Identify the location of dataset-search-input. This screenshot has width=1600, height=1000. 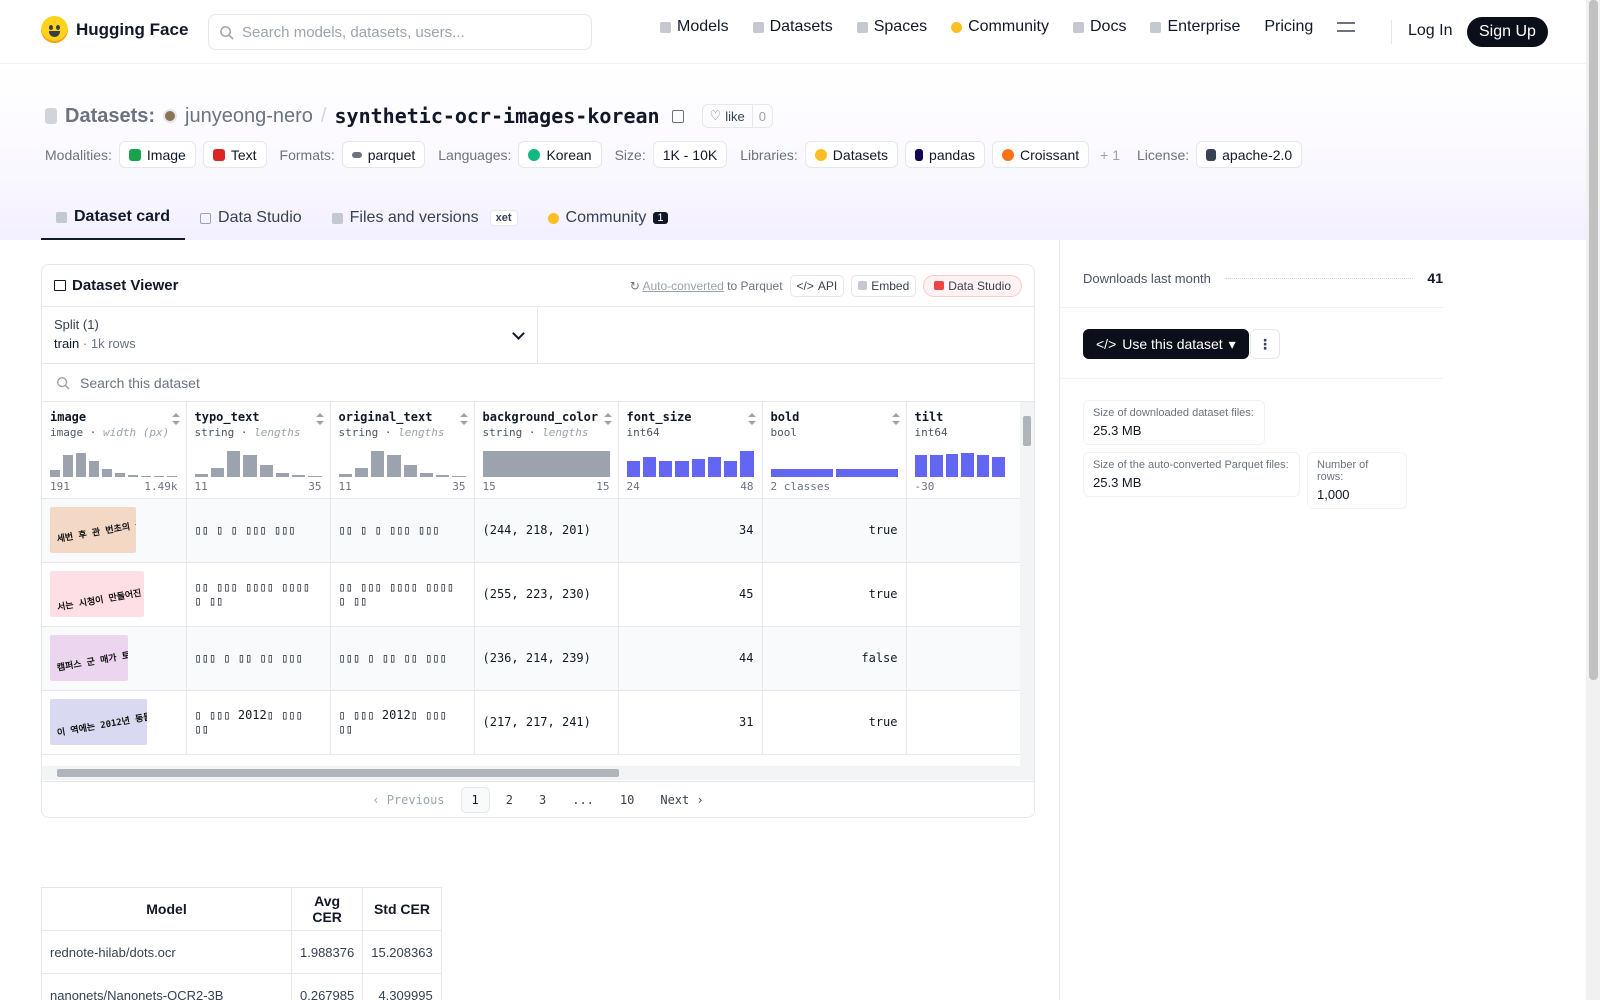
(280, 382).